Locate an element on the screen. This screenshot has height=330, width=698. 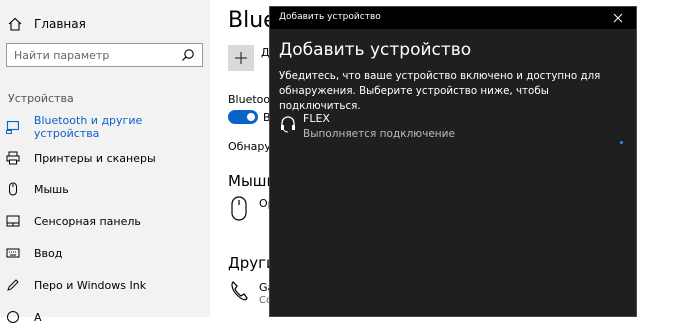
search-input is located at coordinates (94, 55).